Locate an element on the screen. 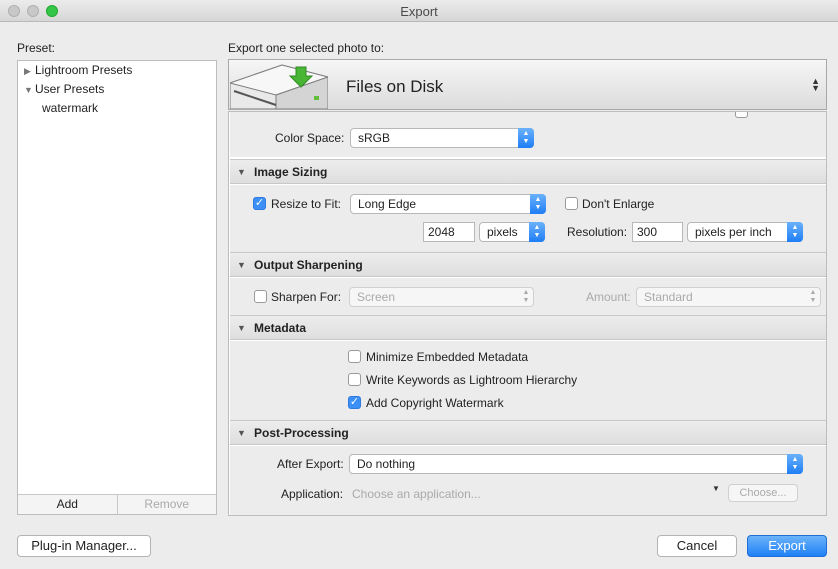  amount-select: Standard ▲ ▼ is located at coordinates (728, 297).